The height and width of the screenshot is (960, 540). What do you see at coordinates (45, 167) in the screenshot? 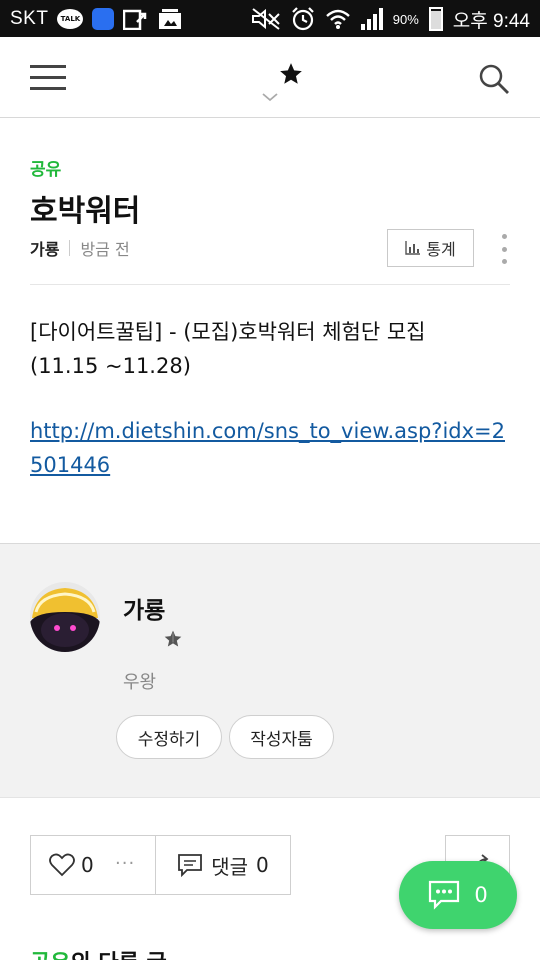
I see `post-category: 공유` at bounding box center [45, 167].